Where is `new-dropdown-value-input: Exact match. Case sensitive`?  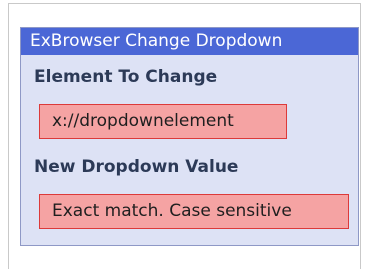 new-dropdown-value-input: Exact match. Case sensitive is located at coordinates (194, 211).